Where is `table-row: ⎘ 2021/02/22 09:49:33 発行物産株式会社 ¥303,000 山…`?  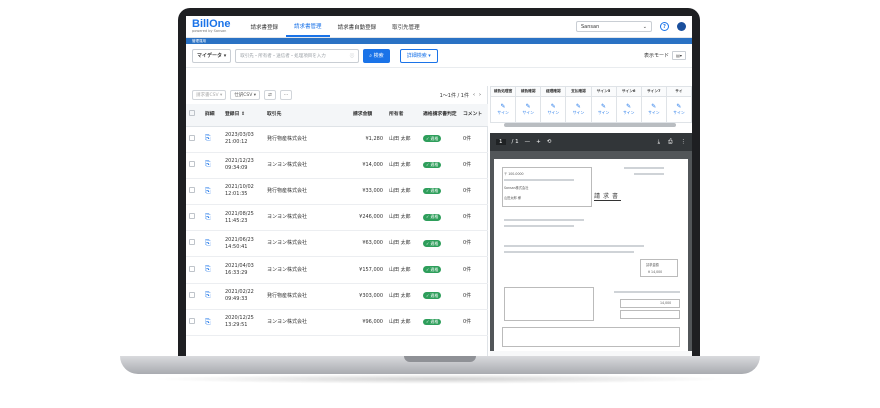 table-row: ⎘ 2021/02/22 09:49:33 発行物産株式会社 ¥303,000 山… is located at coordinates (337, 296).